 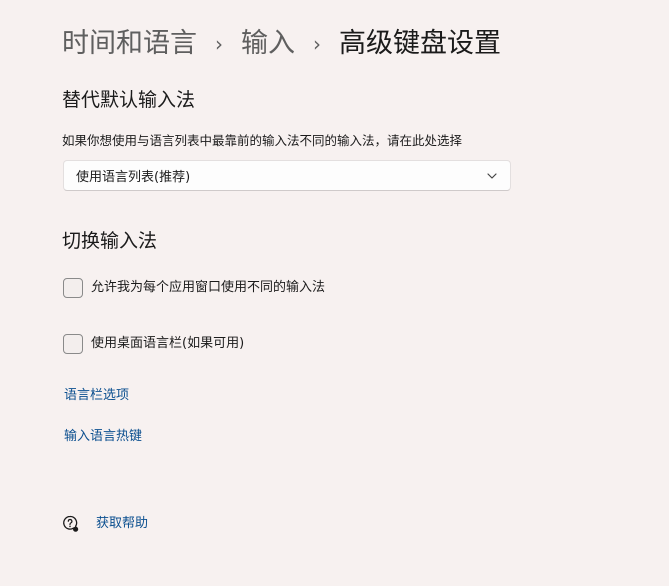 I want to click on switch-input-method-heading: 切换输入法, so click(x=110, y=241).